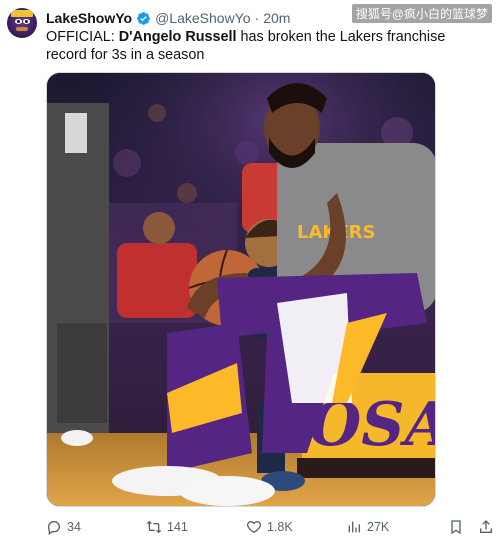  What do you see at coordinates (54, 528) in the screenshot?
I see `reply-icon` at bounding box center [54, 528].